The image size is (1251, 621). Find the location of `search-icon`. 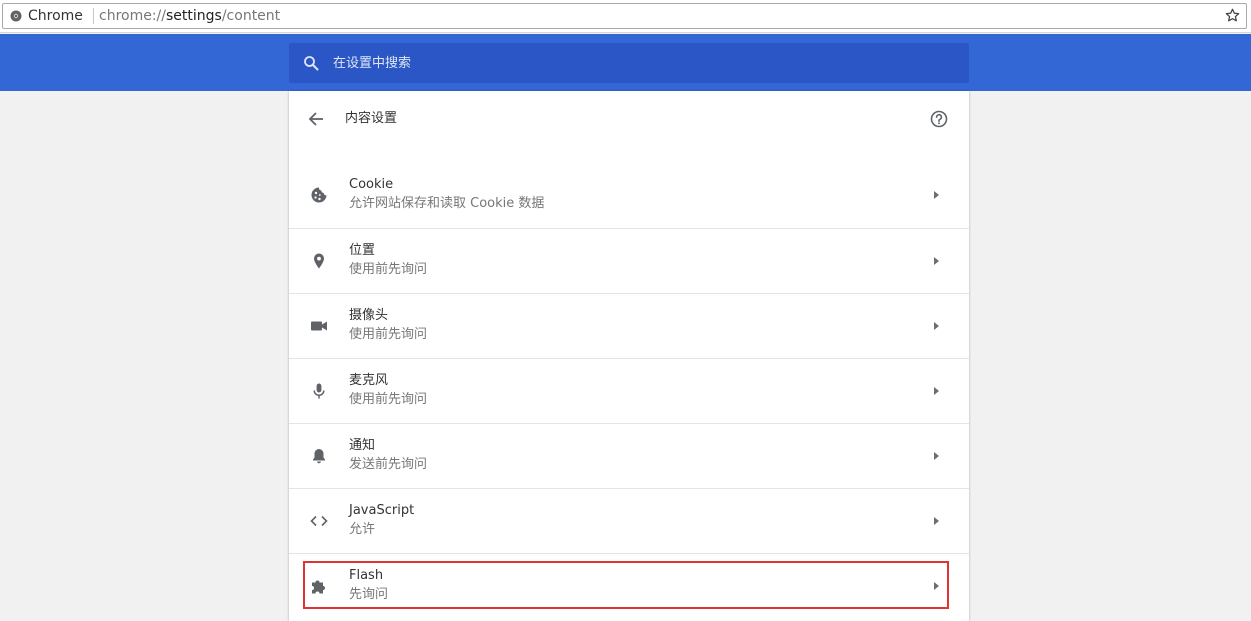

search-icon is located at coordinates (311, 63).